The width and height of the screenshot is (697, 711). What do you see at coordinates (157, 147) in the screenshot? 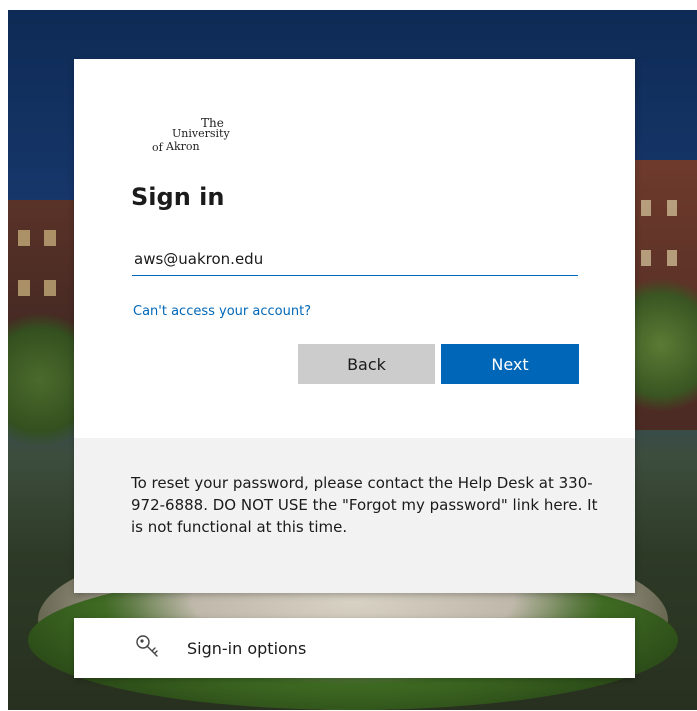
I see `logo-of: of` at bounding box center [157, 147].